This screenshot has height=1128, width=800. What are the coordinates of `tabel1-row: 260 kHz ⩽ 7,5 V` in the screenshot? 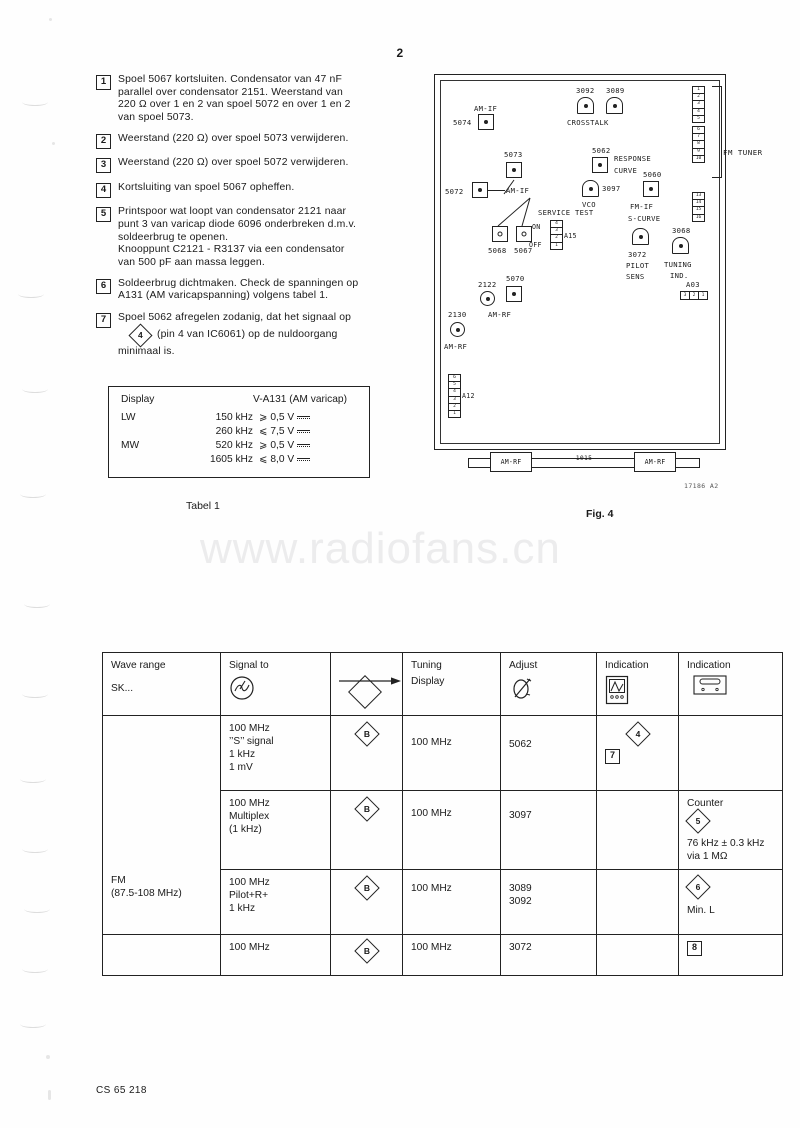 It's located at (239, 432).